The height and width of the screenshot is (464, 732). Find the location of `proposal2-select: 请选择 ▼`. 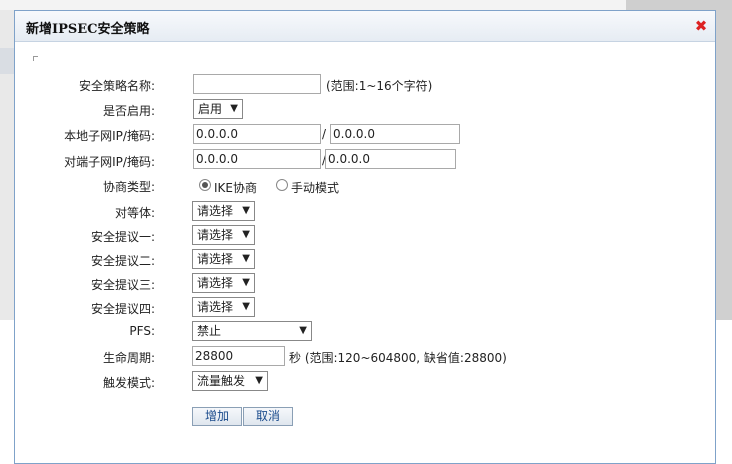

proposal2-select: 请选择 ▼ is located at coordinates (223, 259).